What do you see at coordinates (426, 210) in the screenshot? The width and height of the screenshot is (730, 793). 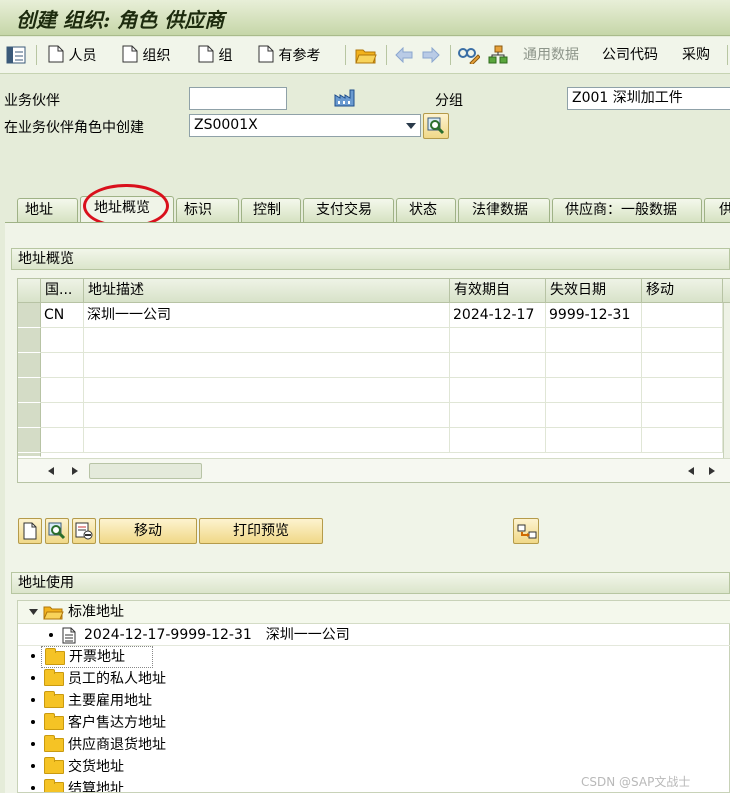 I see `tab-status: 状态` at bounding box center [426, 210].